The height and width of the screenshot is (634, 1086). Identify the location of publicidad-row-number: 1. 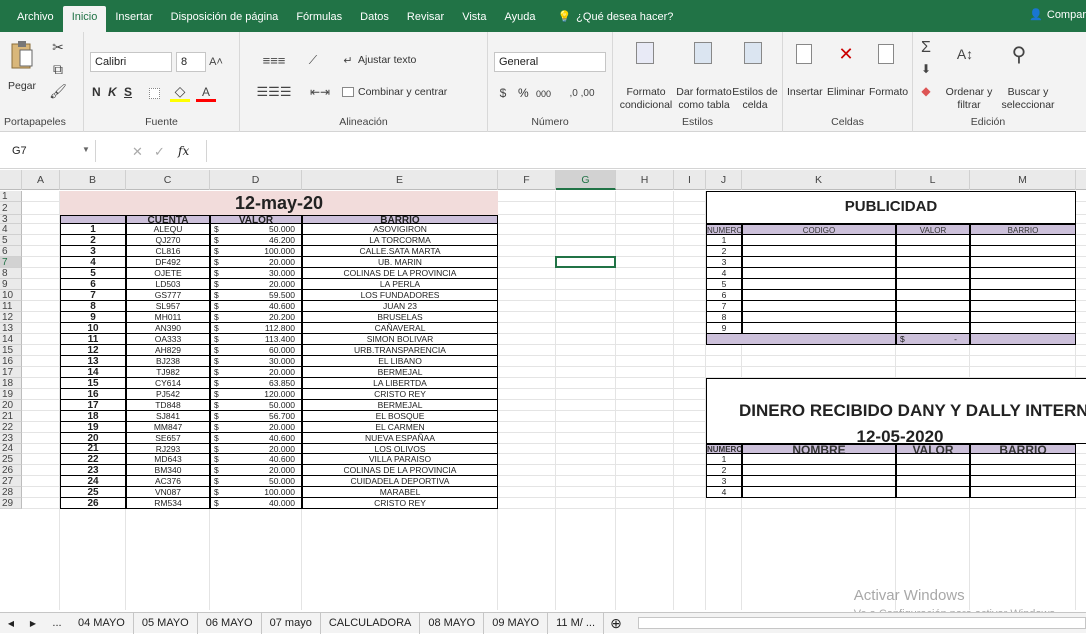
(724, 240).